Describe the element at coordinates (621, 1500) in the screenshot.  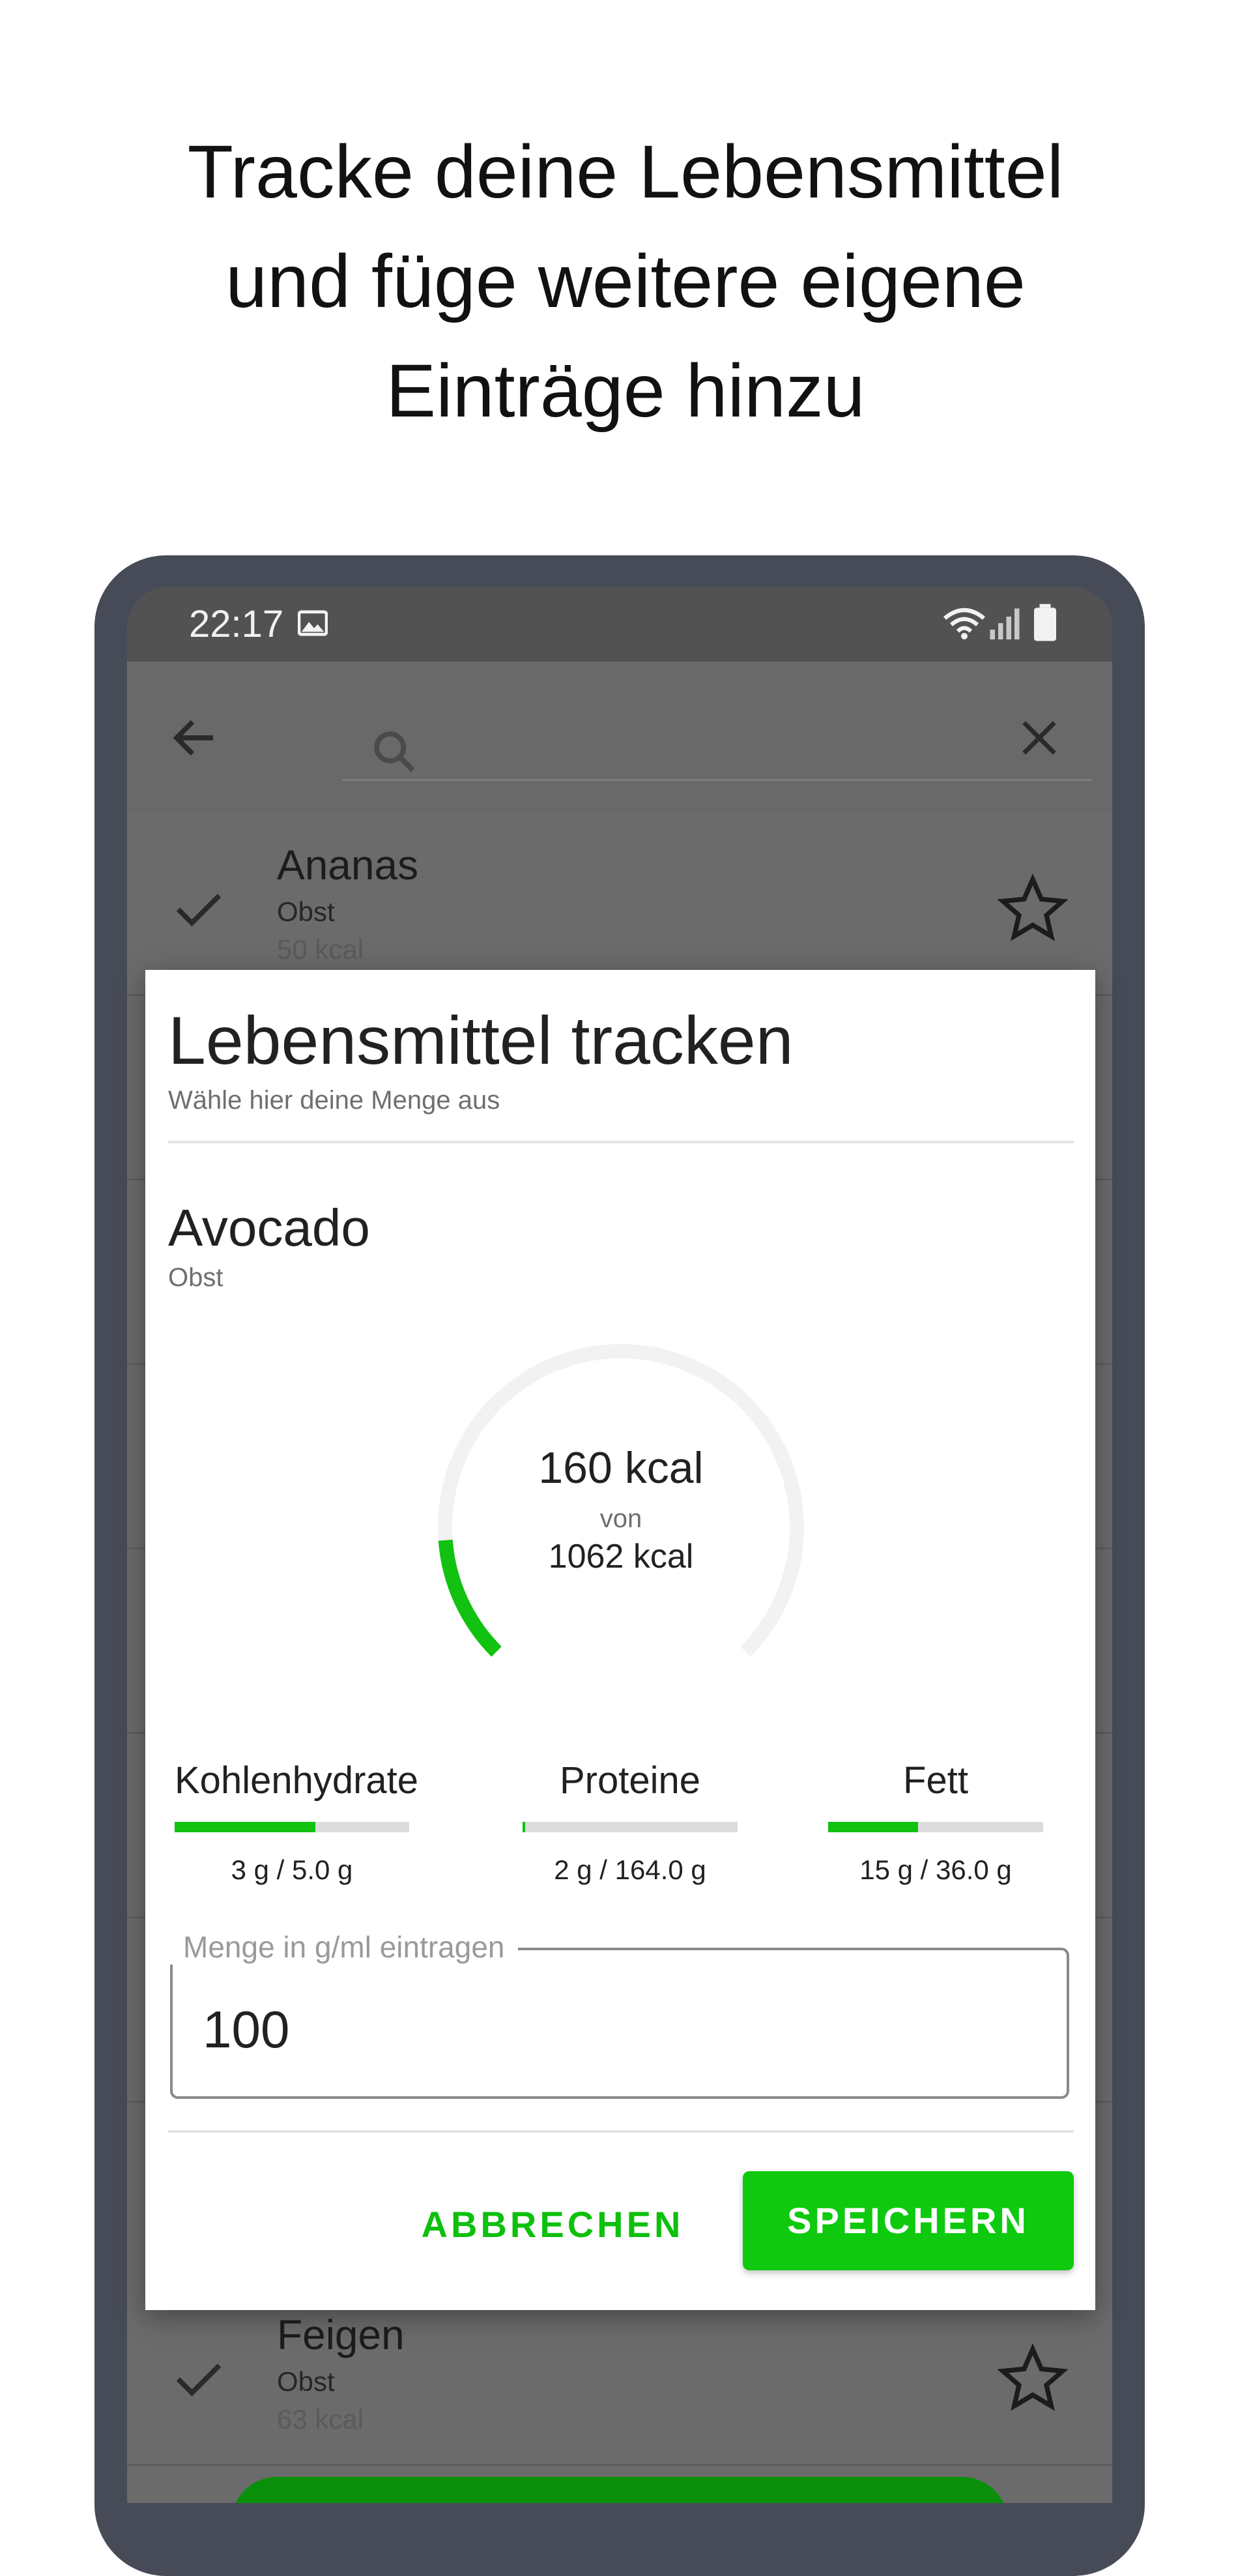
I see `calorie-ring-track` at that location.